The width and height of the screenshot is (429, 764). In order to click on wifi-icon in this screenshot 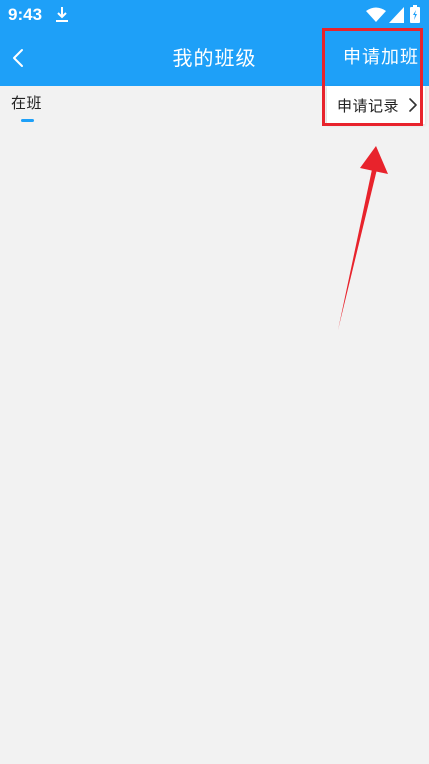, I will do `click(376, 14)`.